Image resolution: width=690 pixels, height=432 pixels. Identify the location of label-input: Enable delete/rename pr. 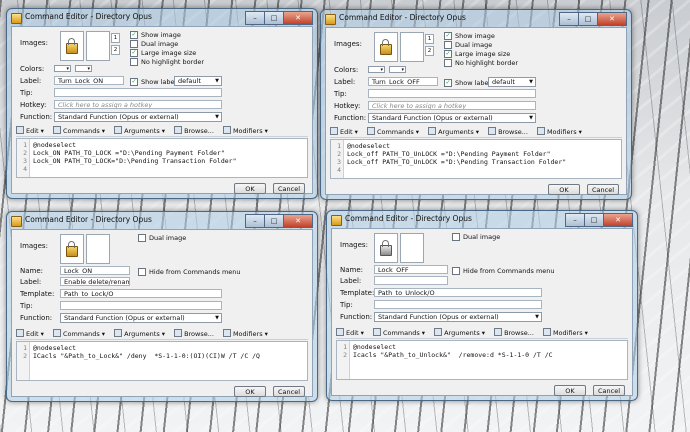
(95, 281).